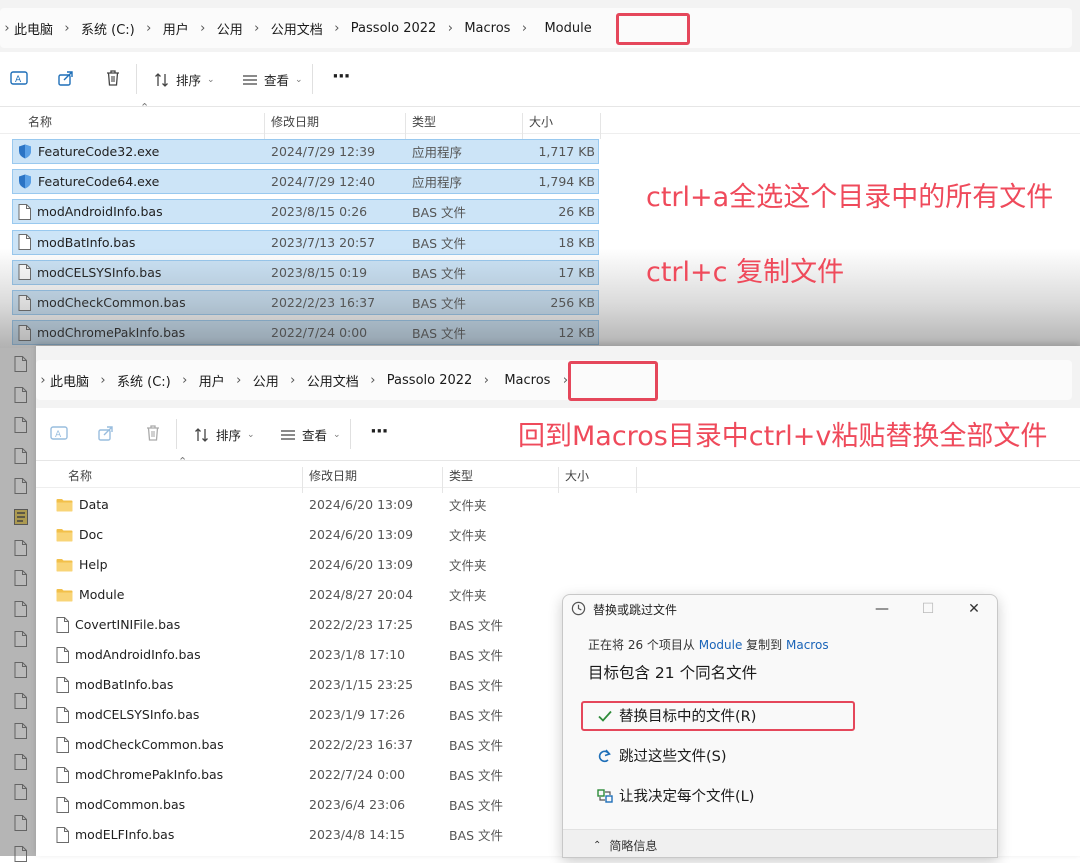 The height and width of the screenshot is (863, 1080). What do you see at coordinates (118, 624) in the screenshot?
I see `file-name-cell: CovertINIFile.bas` at bounding box center [118, 624].